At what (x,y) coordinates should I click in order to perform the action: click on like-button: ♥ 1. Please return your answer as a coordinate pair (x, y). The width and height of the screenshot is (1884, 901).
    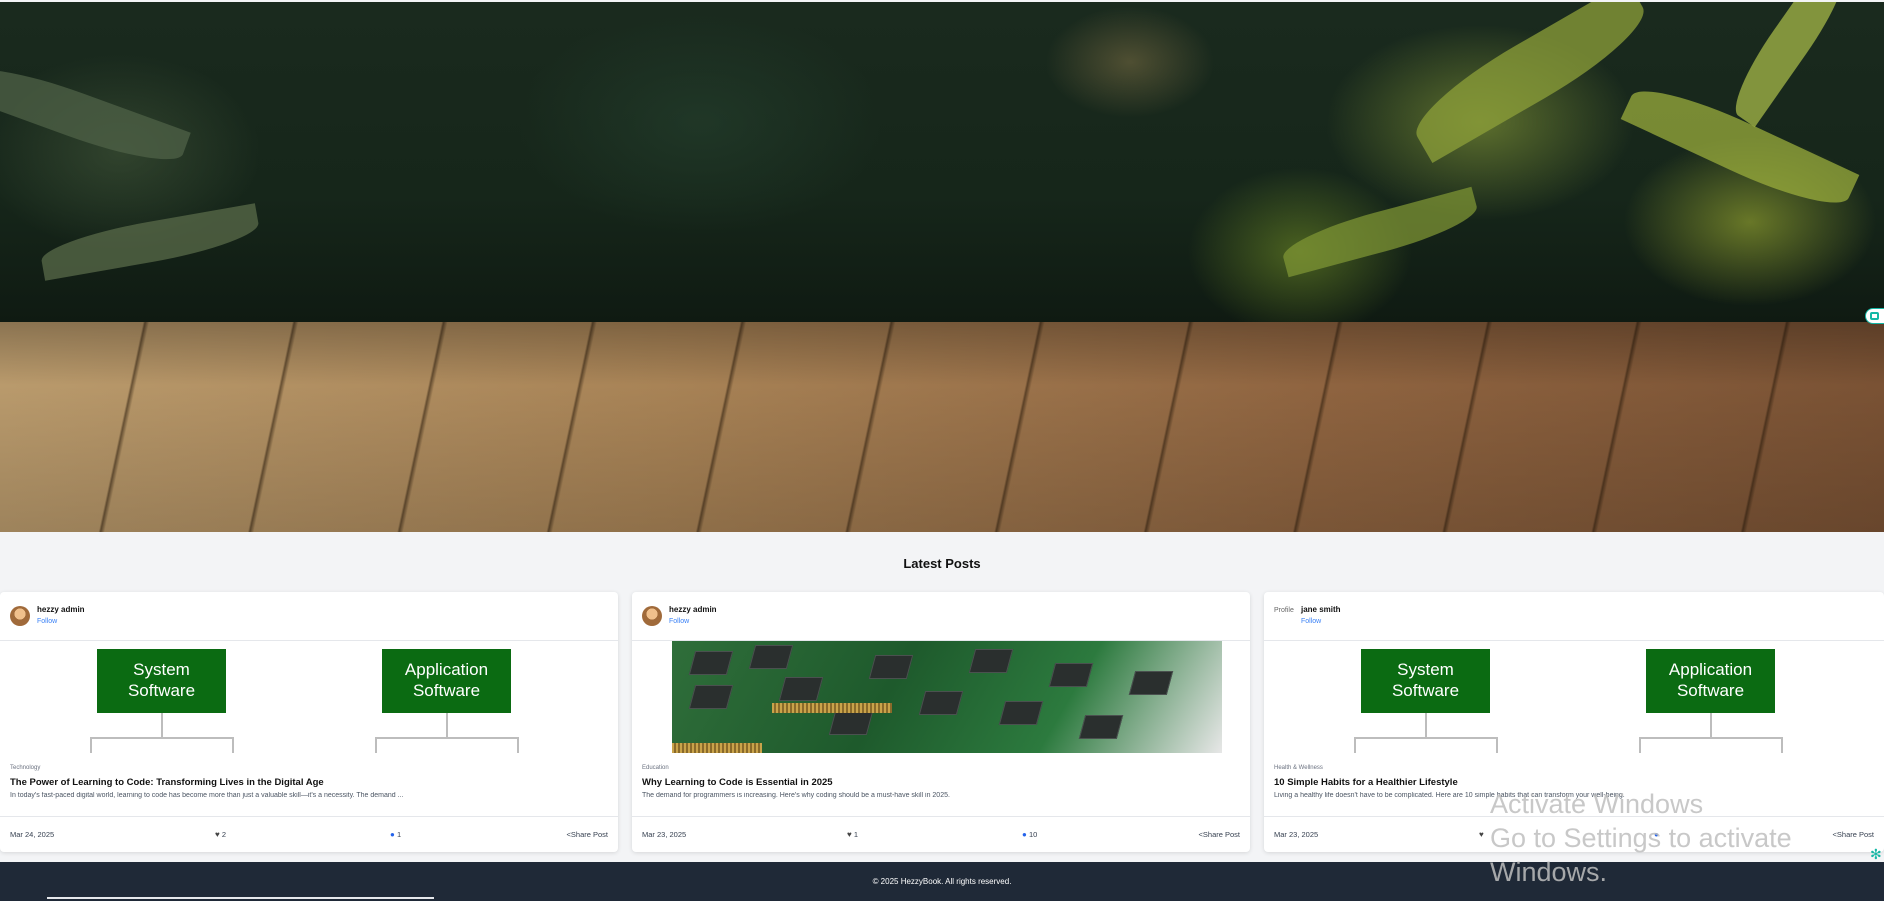
    Looking at the image, I should click on (852, 834).